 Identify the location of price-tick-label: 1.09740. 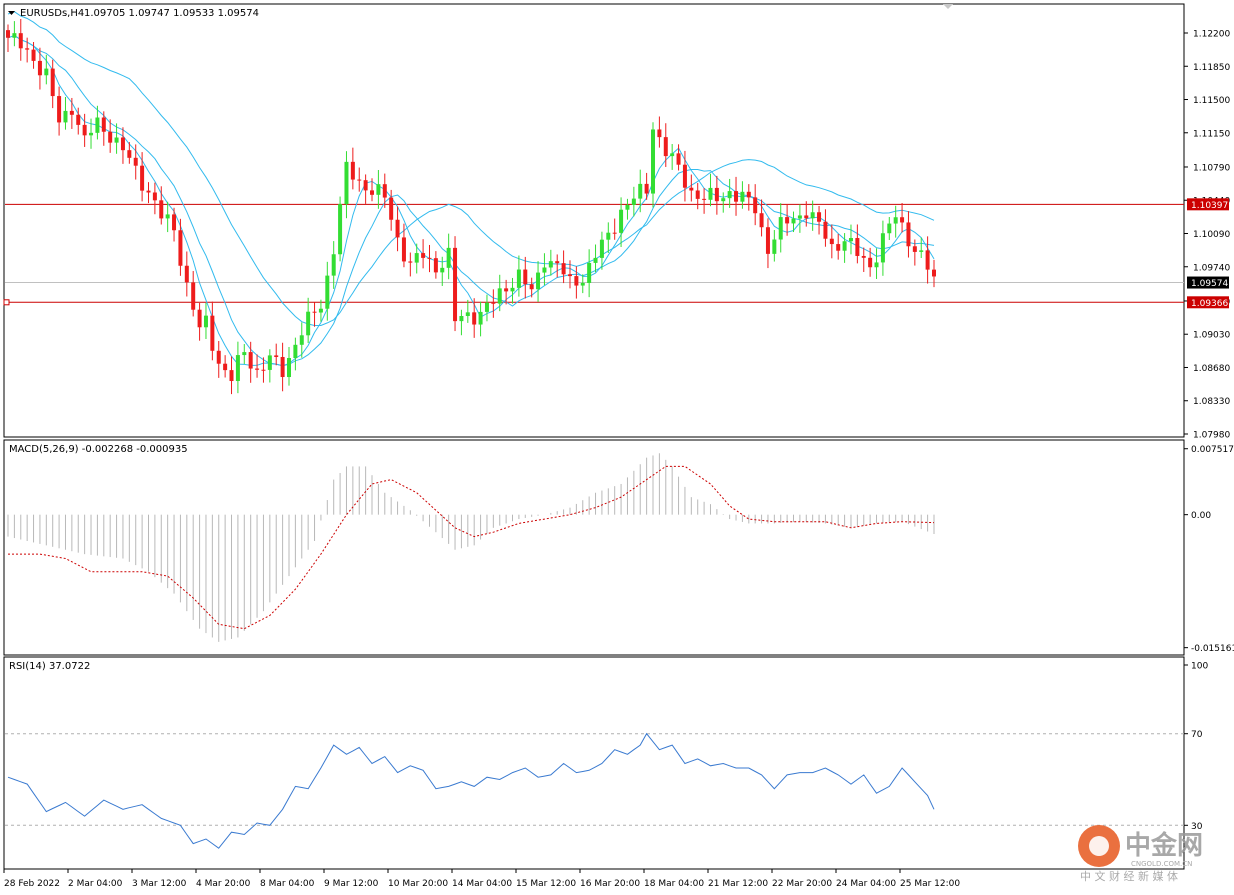
(1211, 268).